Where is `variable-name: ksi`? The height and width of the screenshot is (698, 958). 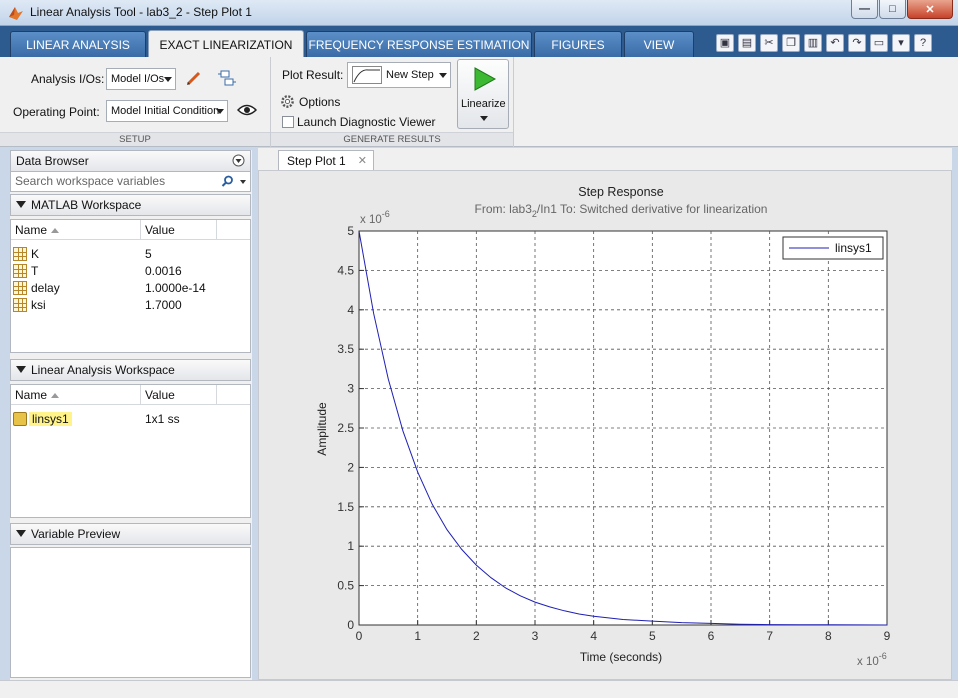
variable-name: ksi is located at coordinates (38, 305).